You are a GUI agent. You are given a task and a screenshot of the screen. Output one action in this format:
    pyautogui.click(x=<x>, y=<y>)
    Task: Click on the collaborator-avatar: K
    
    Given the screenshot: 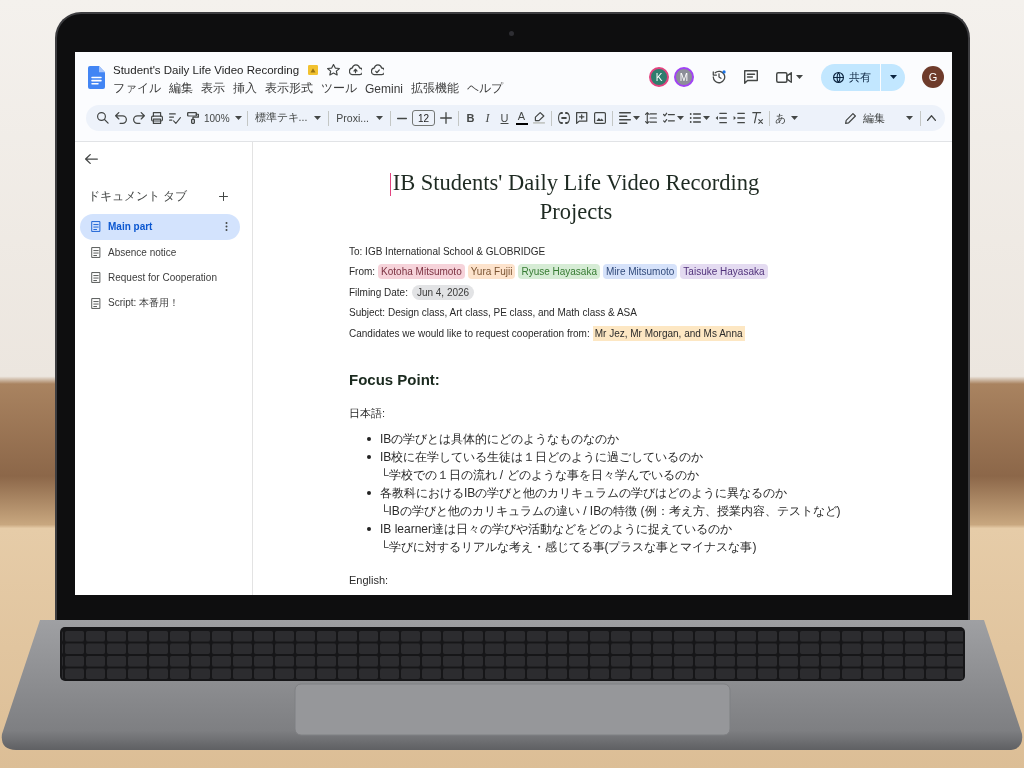 What is the action you would take?
    pyautogui.click(x=659, y=77)
    